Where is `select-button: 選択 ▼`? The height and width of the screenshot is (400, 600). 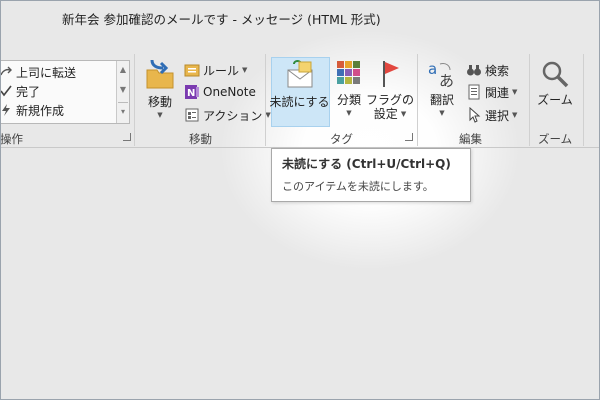 select-button: 選択 ▼ is located at coordinates (491, 115).